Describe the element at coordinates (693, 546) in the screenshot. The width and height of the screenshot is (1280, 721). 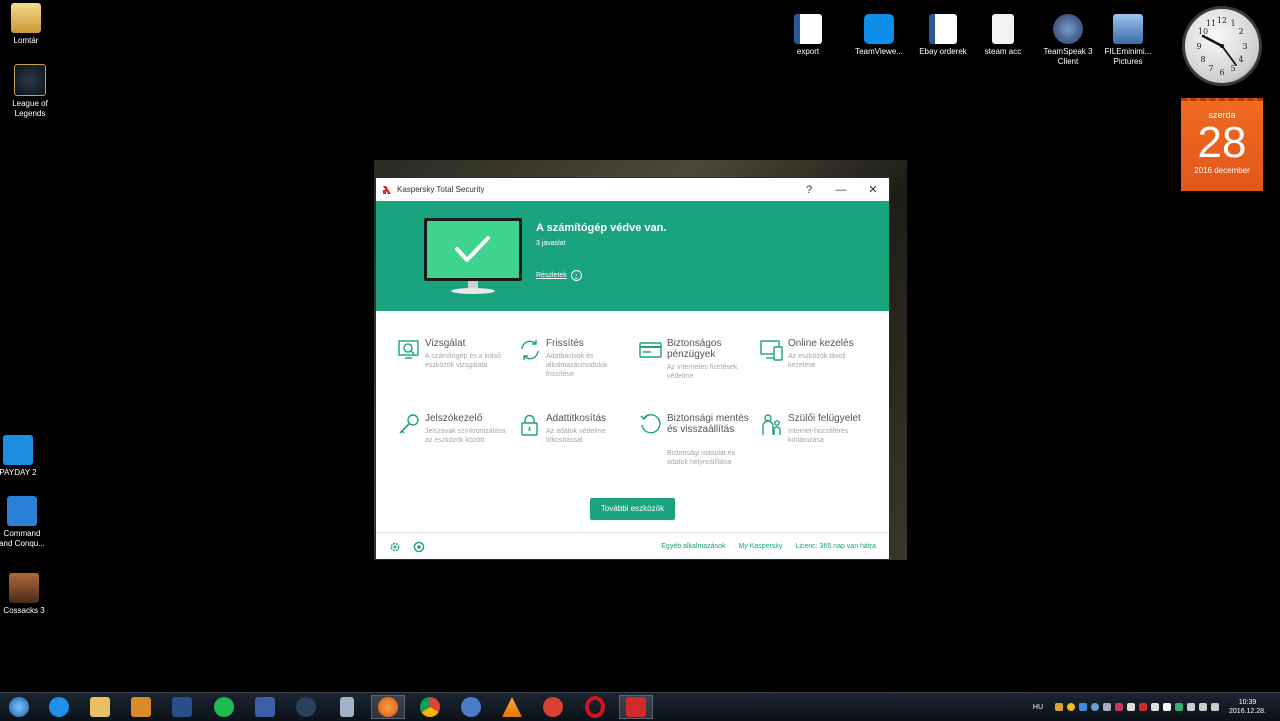
I see `other-apps-link: Egyéb alkalmazások` at that location.